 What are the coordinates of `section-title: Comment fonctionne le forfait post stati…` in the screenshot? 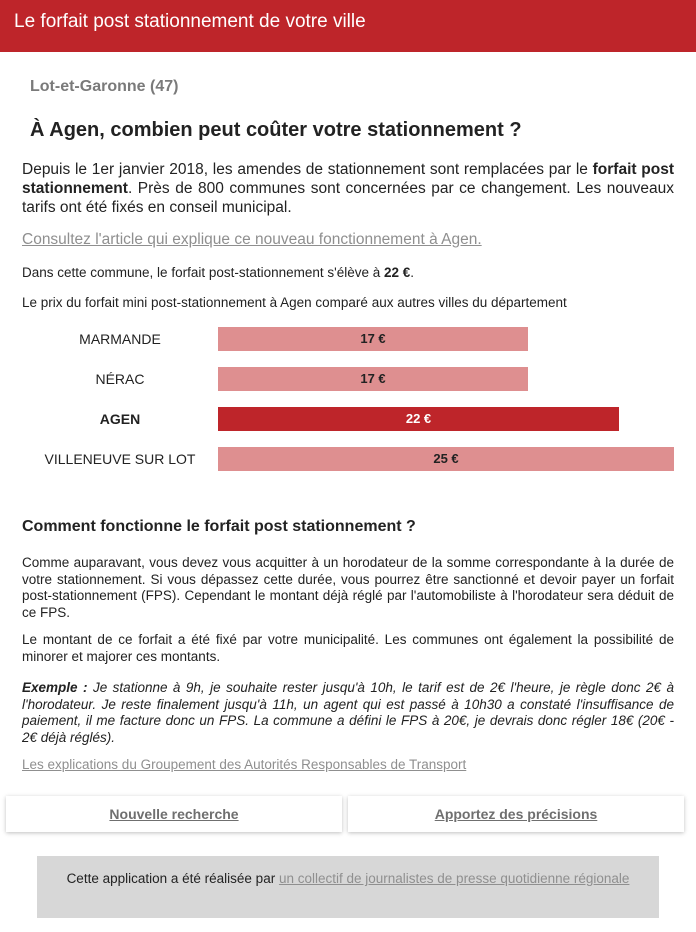 It's located at (219, 526).